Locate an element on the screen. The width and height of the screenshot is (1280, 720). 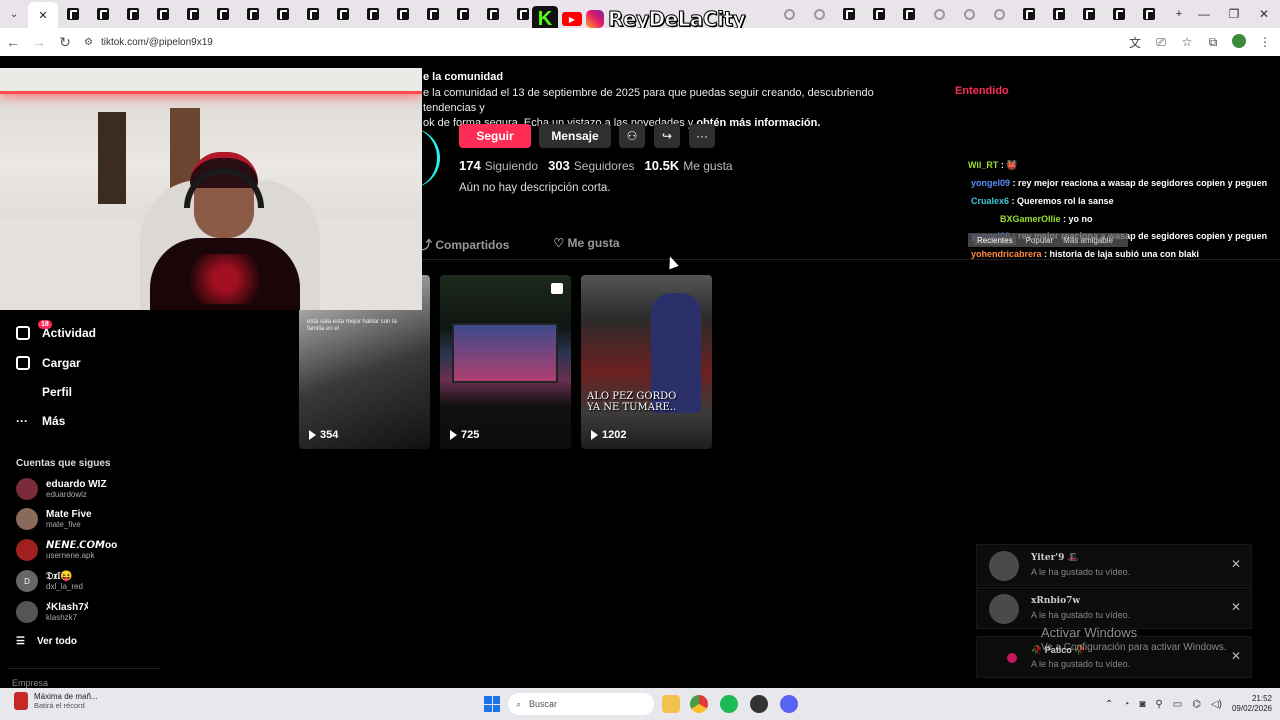
translate-icon: 文 is located at coordinates (1135, 42).